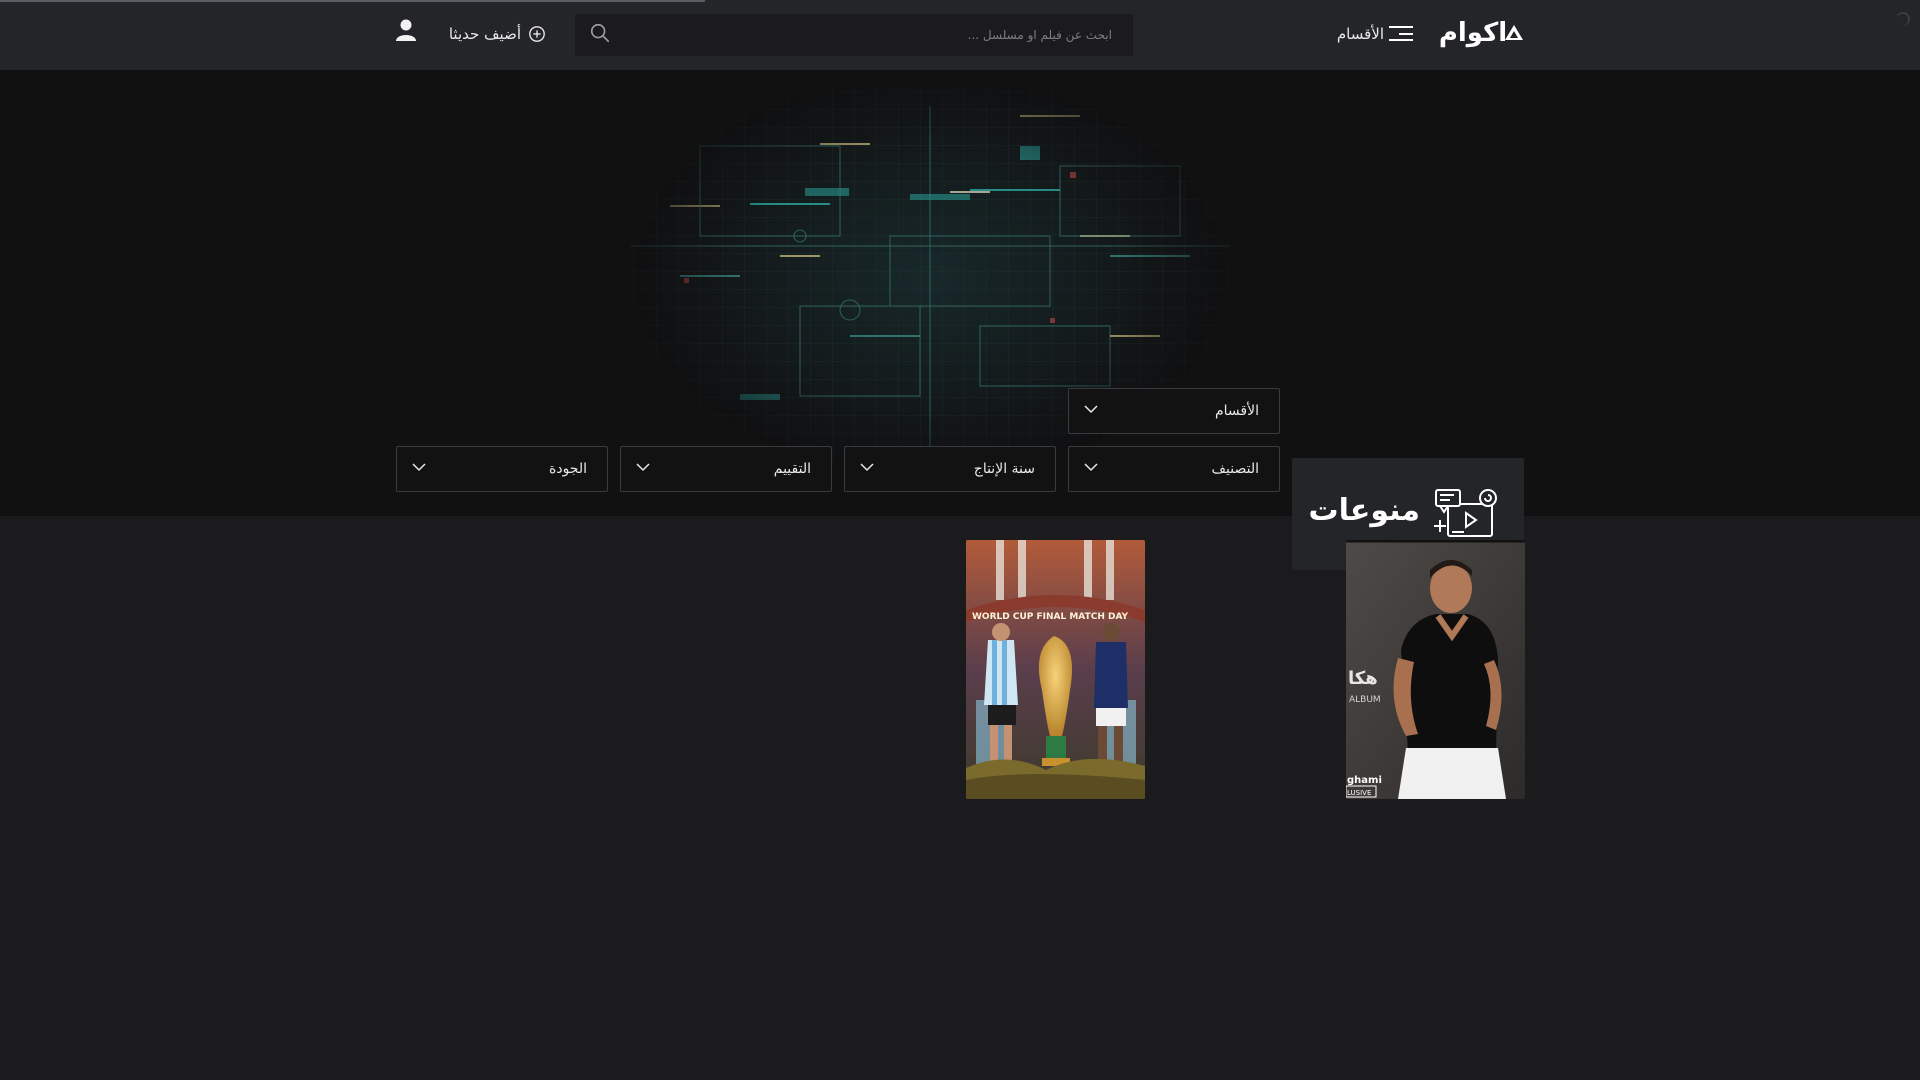 This screenshot has height=1080, width=1920. Describe the element at coordinates (1359, 793) in the screenshot. I see `svg-text: LUSIVE` at that location.